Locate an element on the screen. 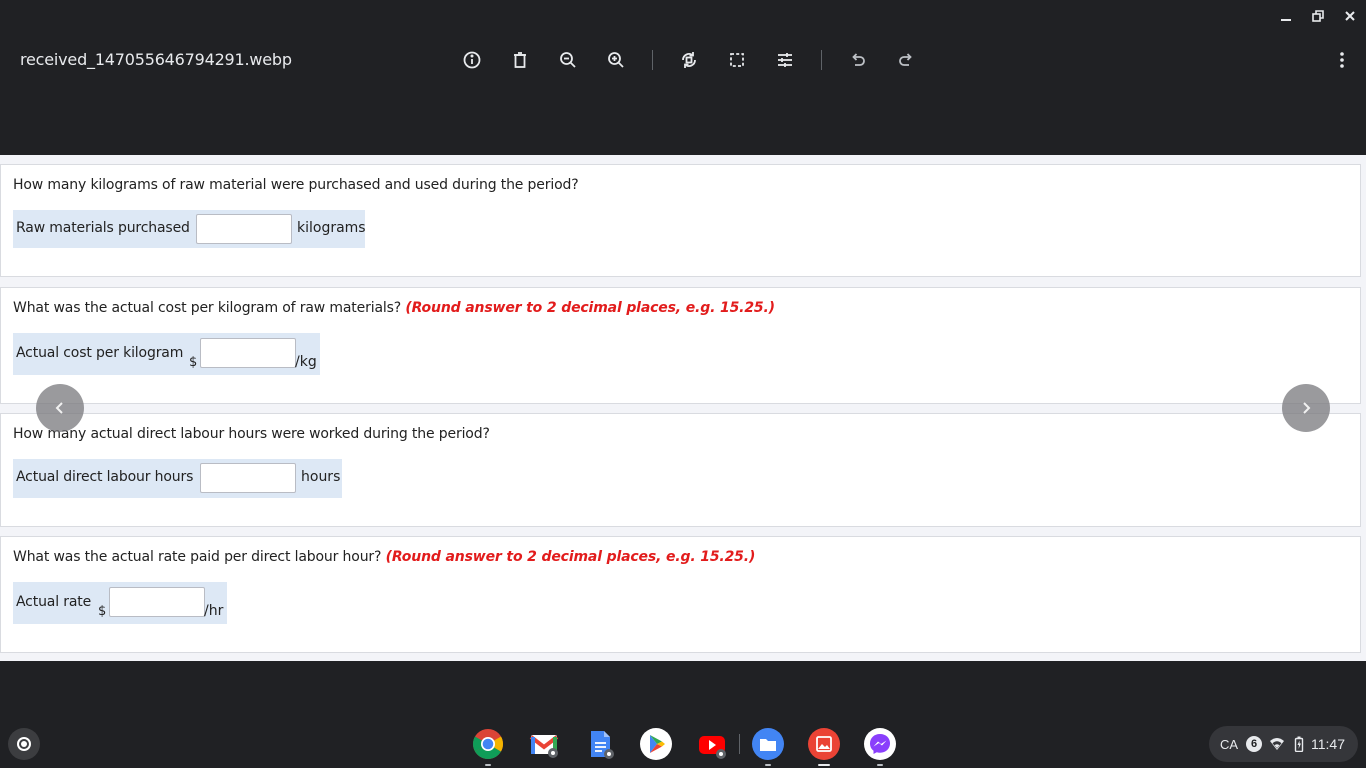 This screenshot has height=768, width=1366. info-button is located at coordinates (472, 60).